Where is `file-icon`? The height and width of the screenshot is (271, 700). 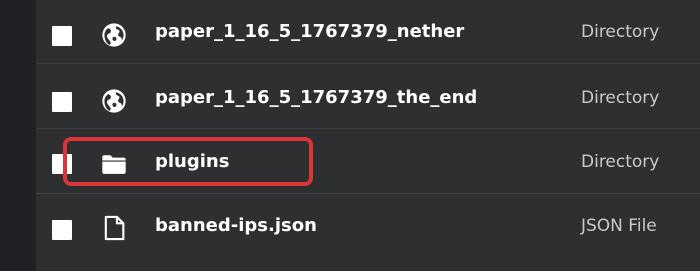 file-icon is located at coordinates (114, 228).